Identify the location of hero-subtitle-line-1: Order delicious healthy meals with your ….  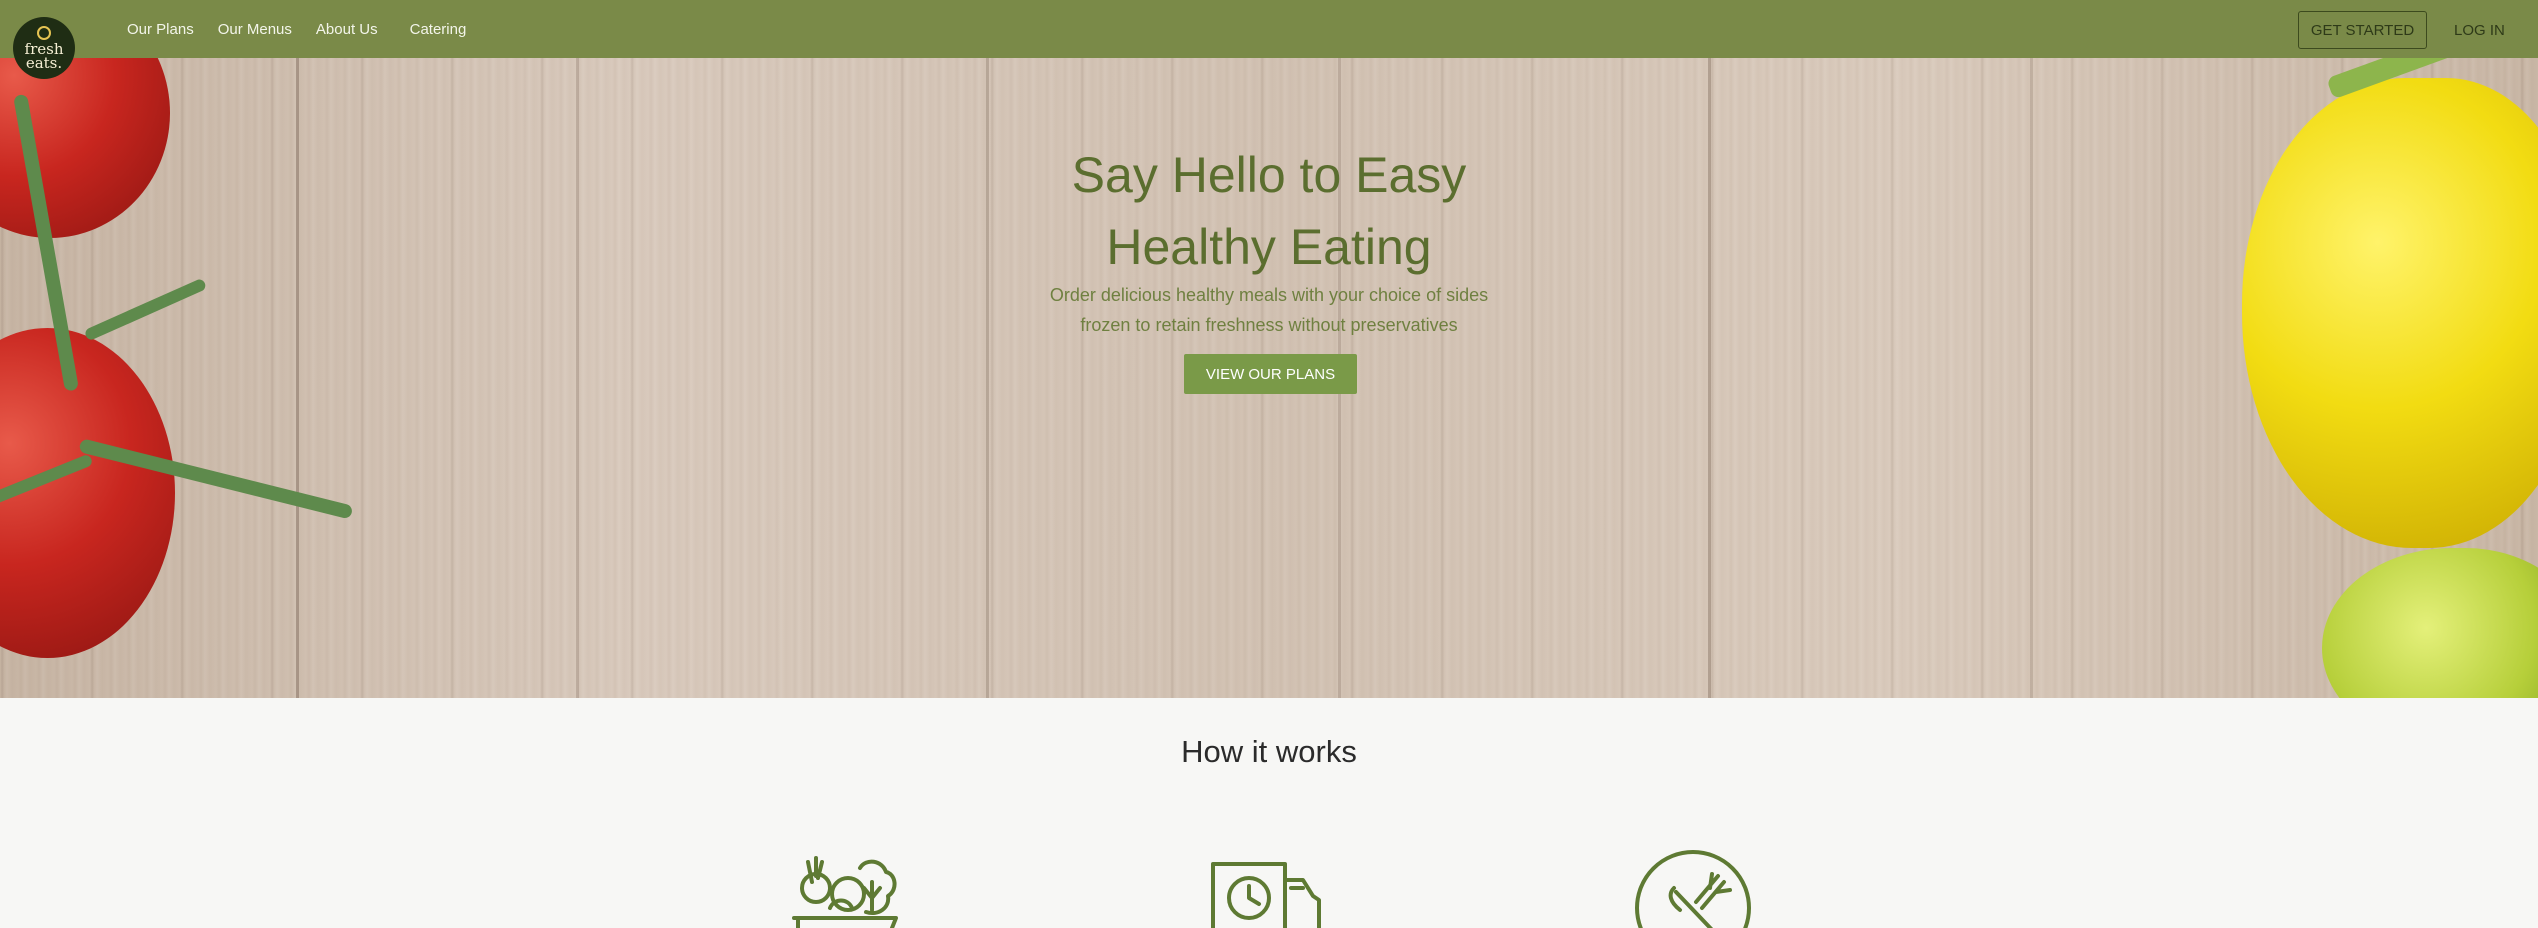
(1269, 295).